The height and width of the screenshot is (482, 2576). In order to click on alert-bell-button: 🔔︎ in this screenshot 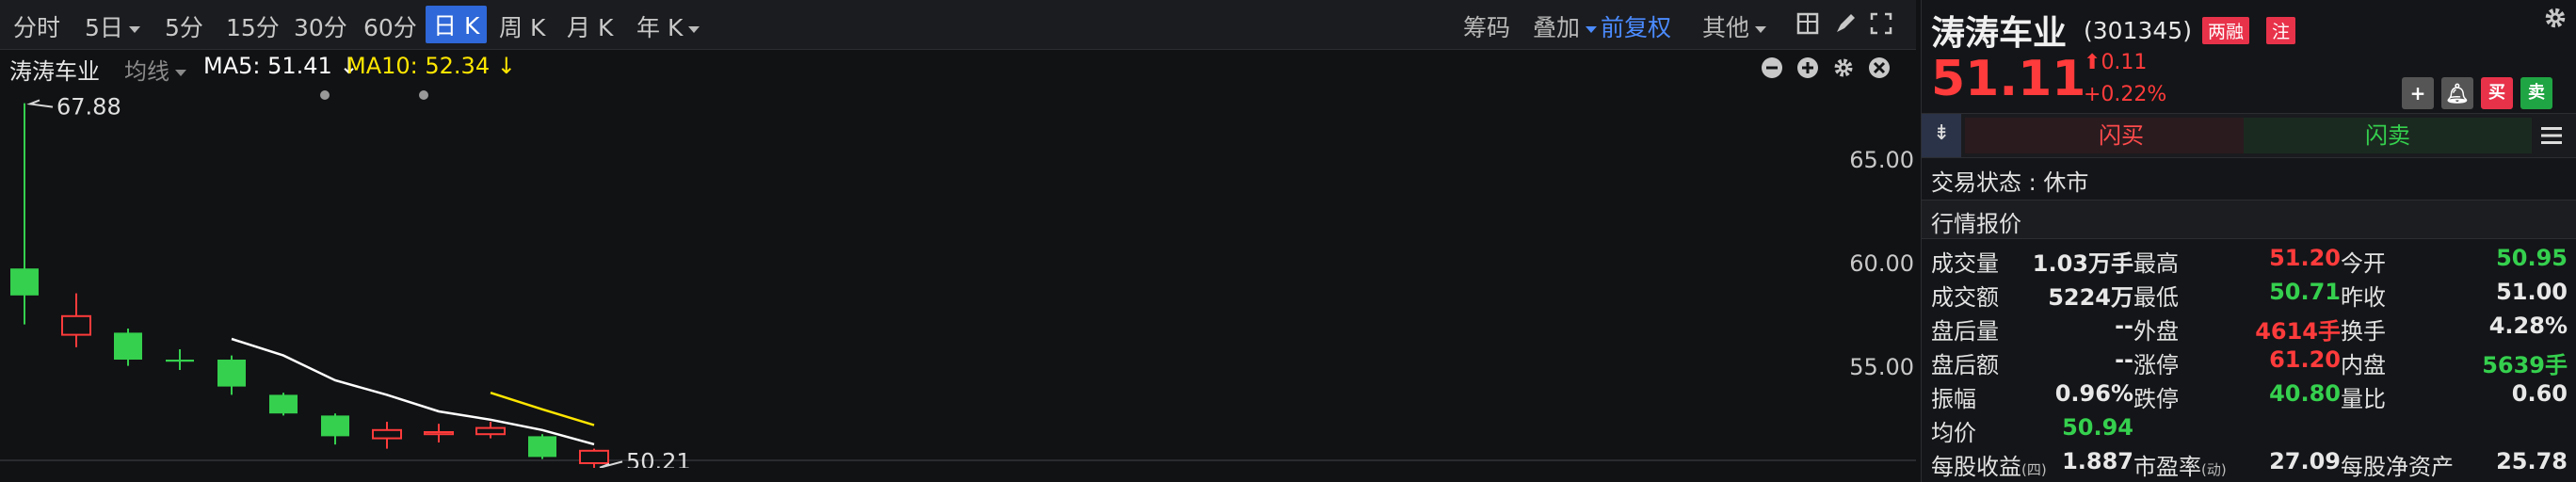, I will do `click(2457, 93)`.